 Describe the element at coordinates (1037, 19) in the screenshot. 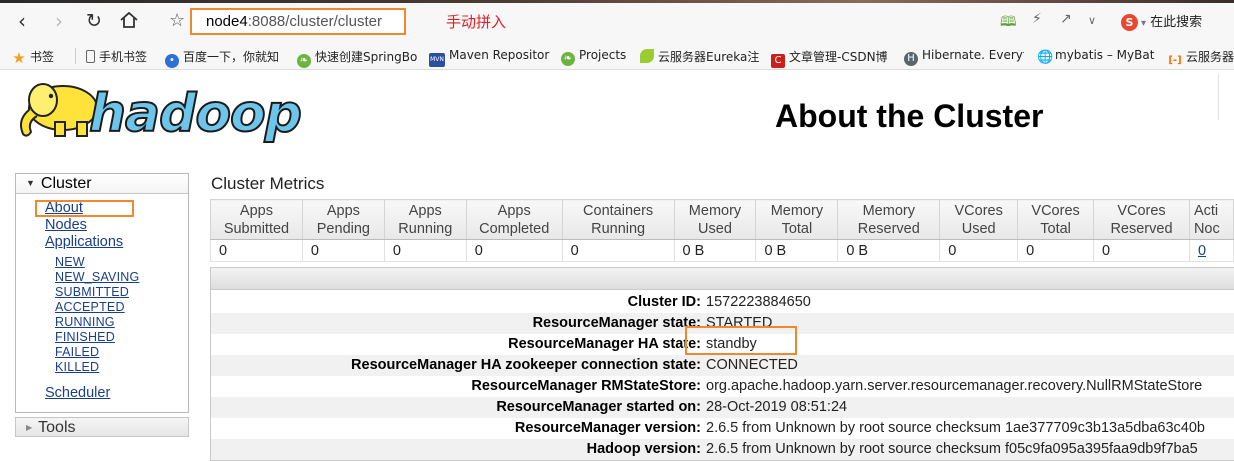

I see `lightning-icon: ⚡` at that location.